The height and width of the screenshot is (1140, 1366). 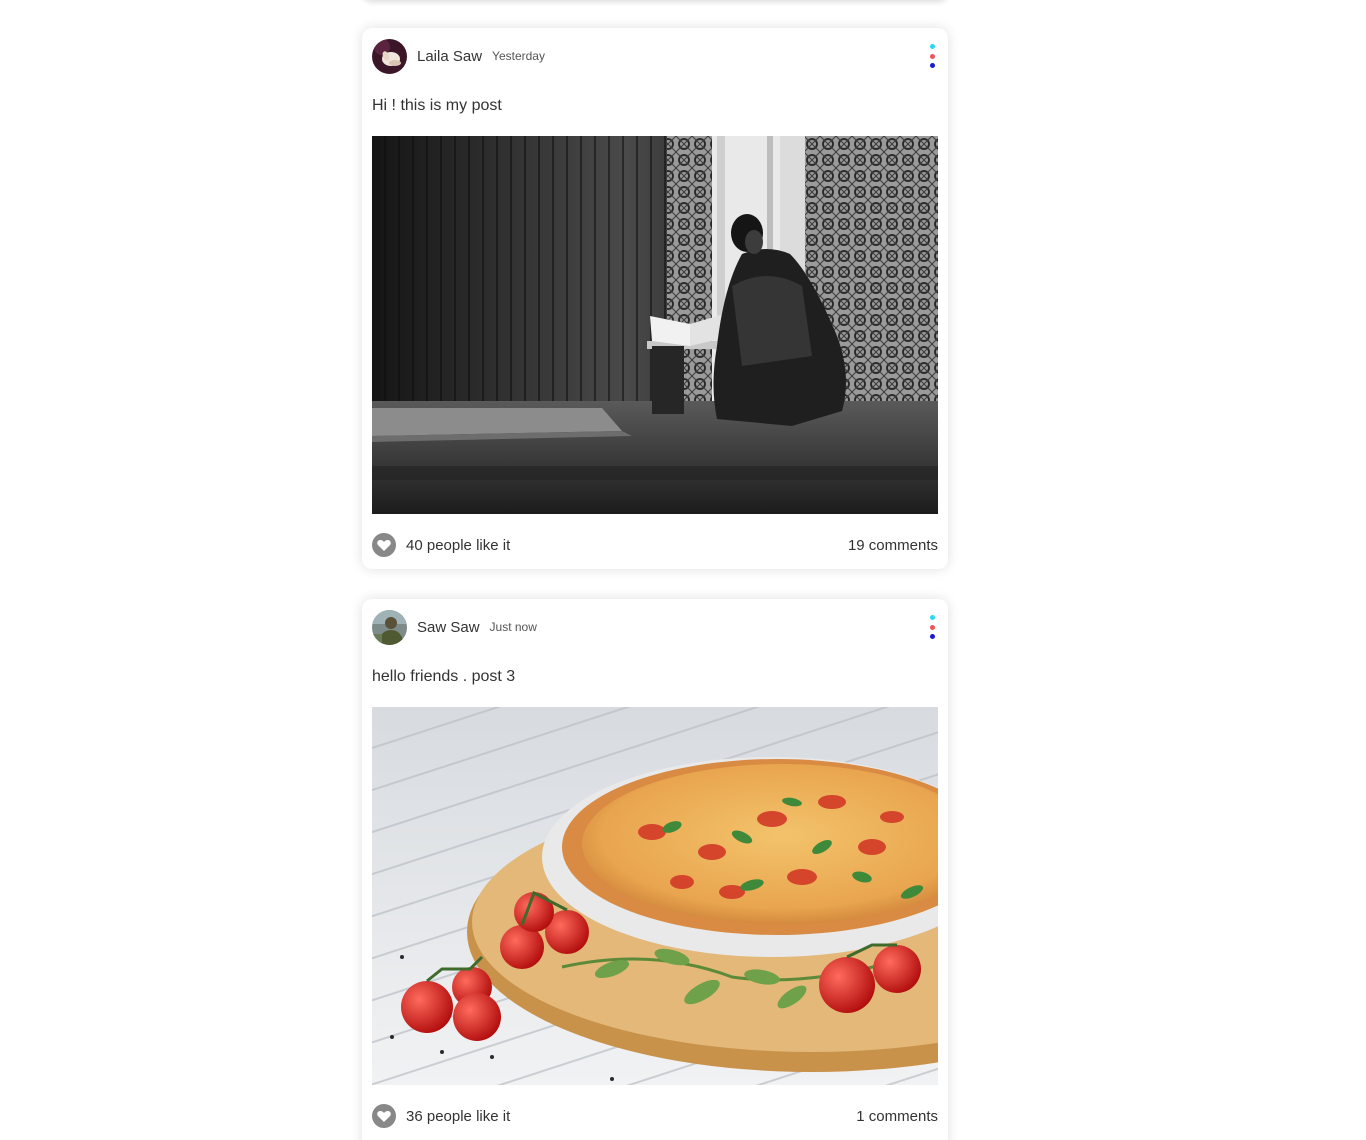 What do you see at coordinates (458, 1116) in the screenshot?
I see `like-counter: 36 people like it` at bounding box center [458, 1116].